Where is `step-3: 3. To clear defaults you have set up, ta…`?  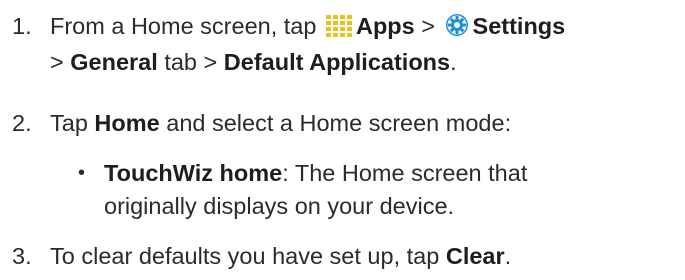
step-3: 3. To clear defaults you have set up, ta… is located at coordinates (342, 257).